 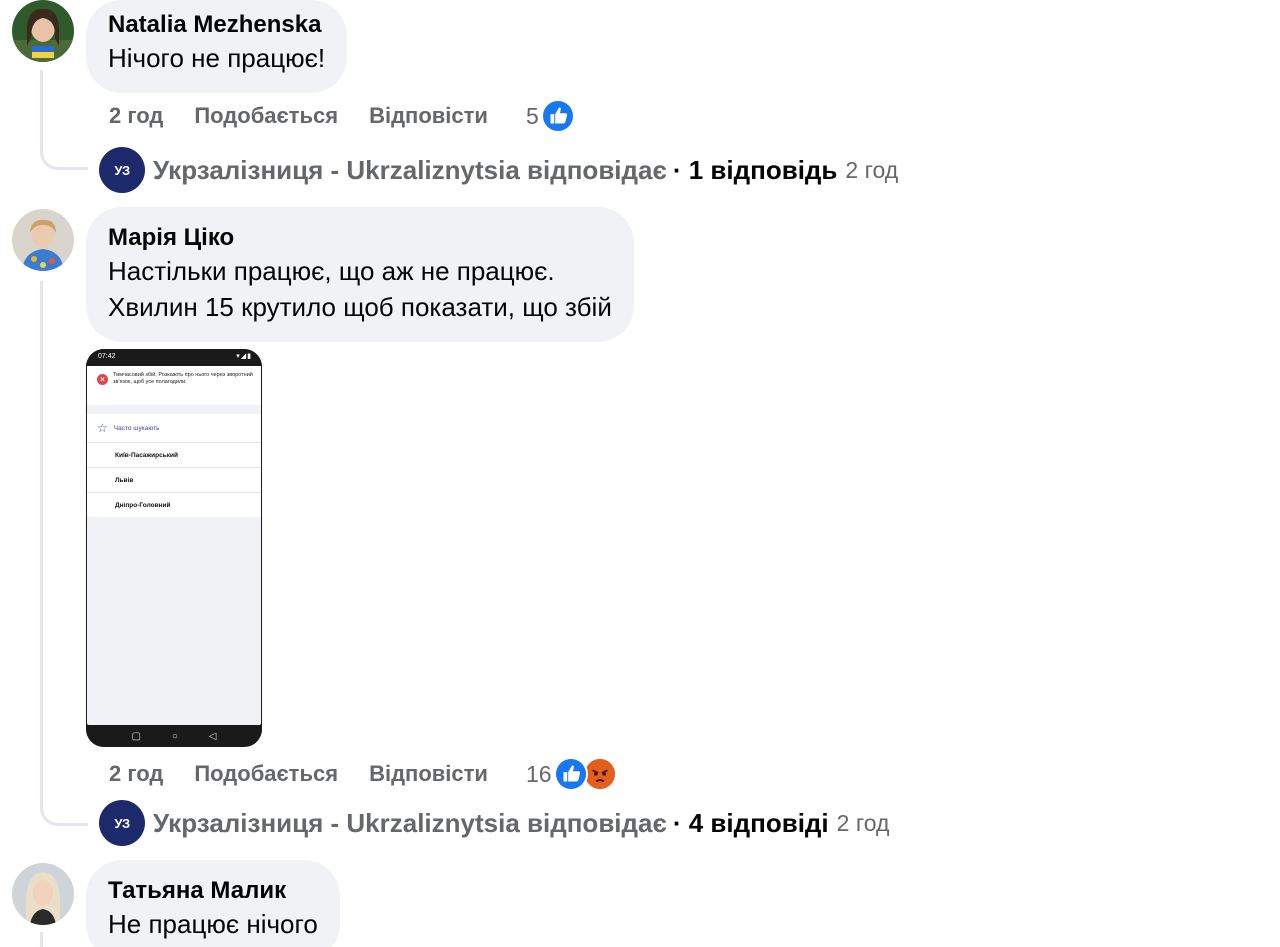 What do you see at coordinates (136, 736) in the screenshot?
I see `square-icon: ▢` at bounding box center [136, 736].